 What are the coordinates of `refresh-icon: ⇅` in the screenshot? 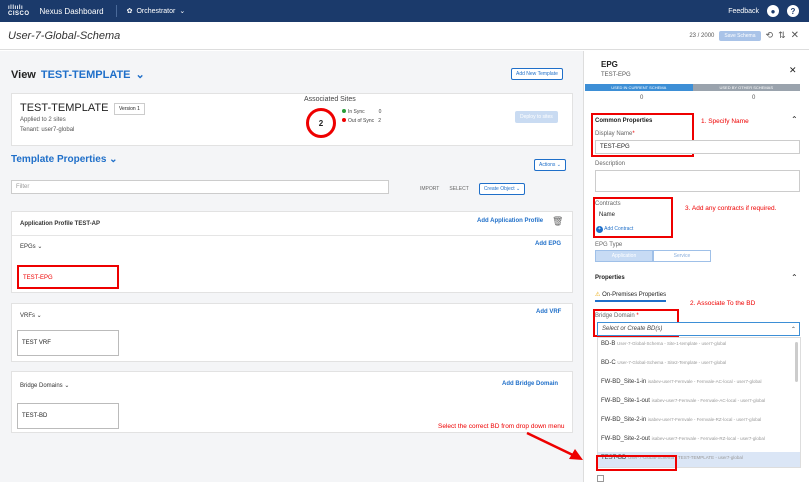 It's located at (782, 35).